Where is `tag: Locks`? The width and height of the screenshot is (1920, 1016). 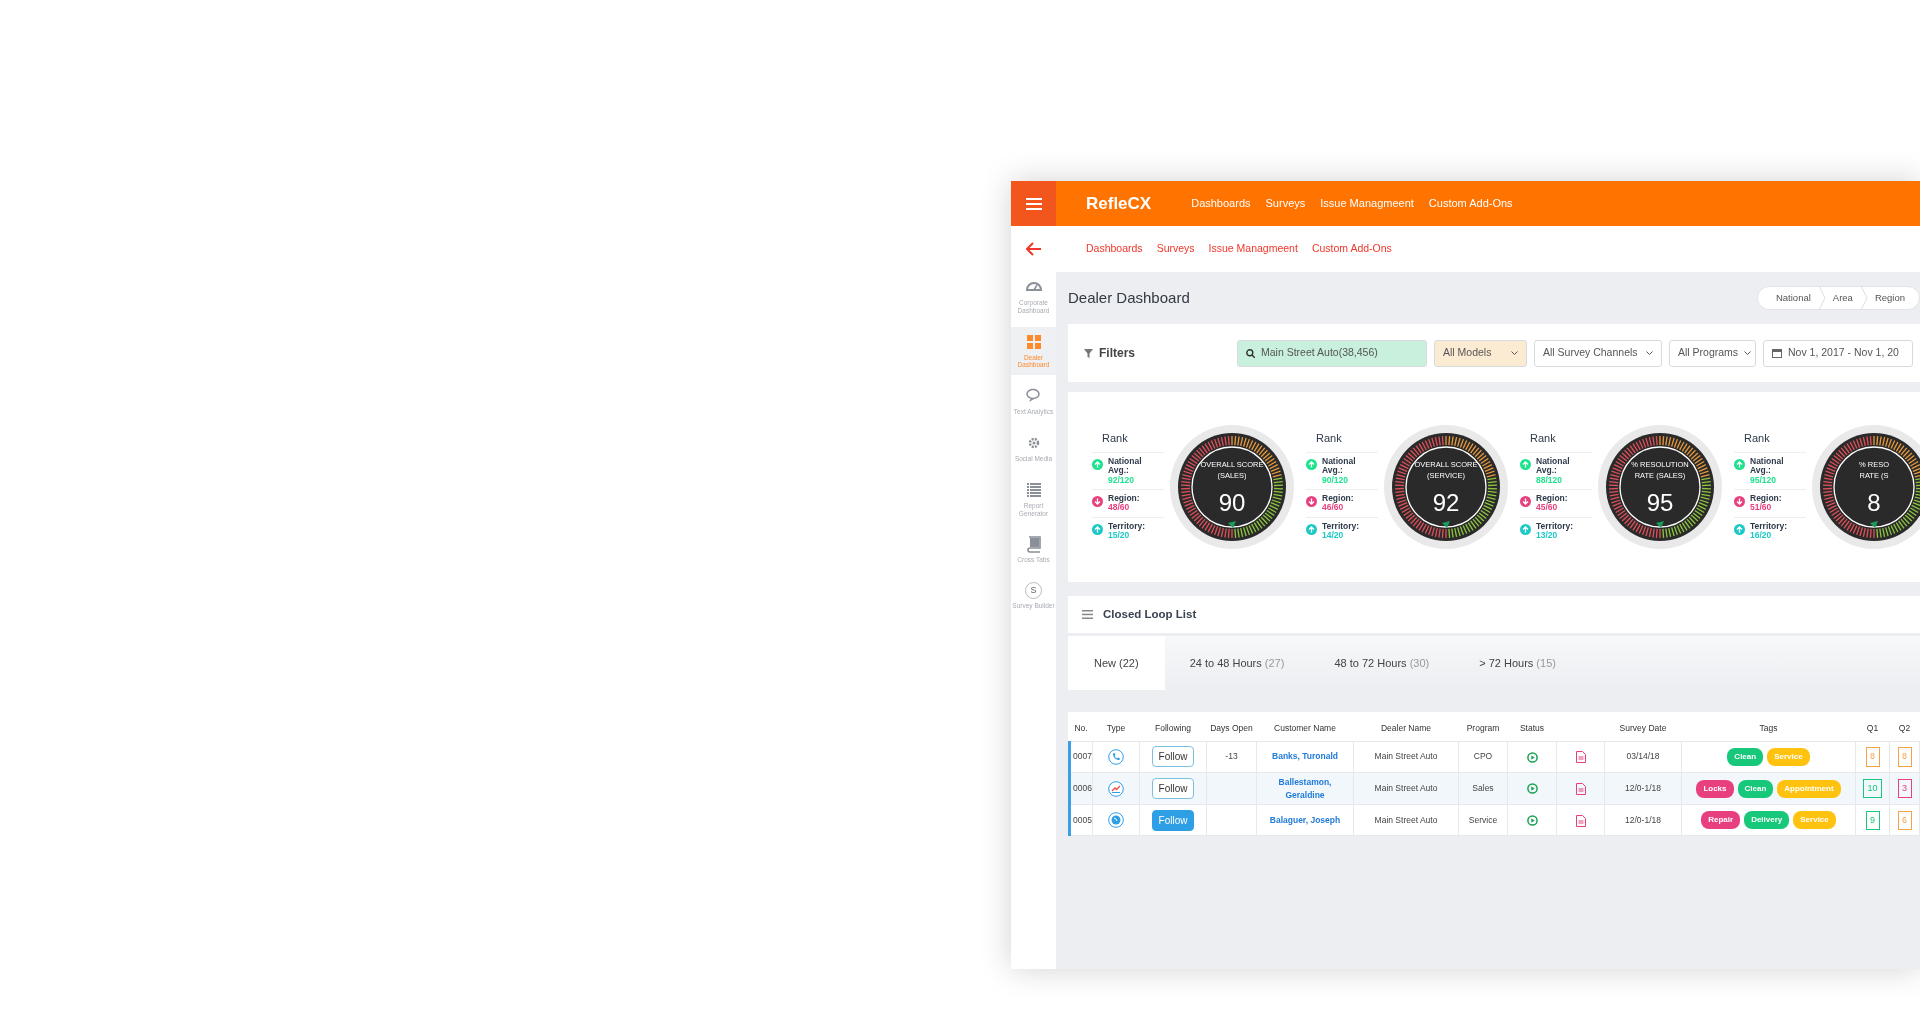 tag: Locks is located at coordinates (1715, 788).